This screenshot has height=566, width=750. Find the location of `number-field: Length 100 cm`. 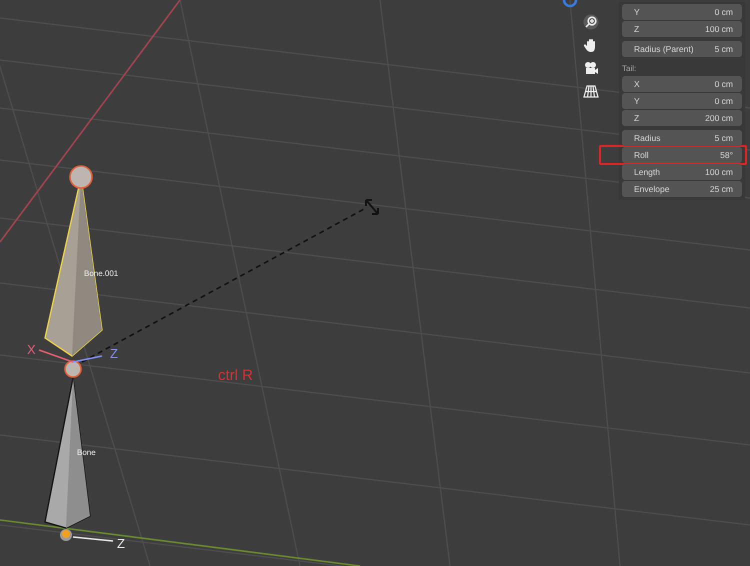

number-field: Length 100 cm is located at coordinates (682, 172).